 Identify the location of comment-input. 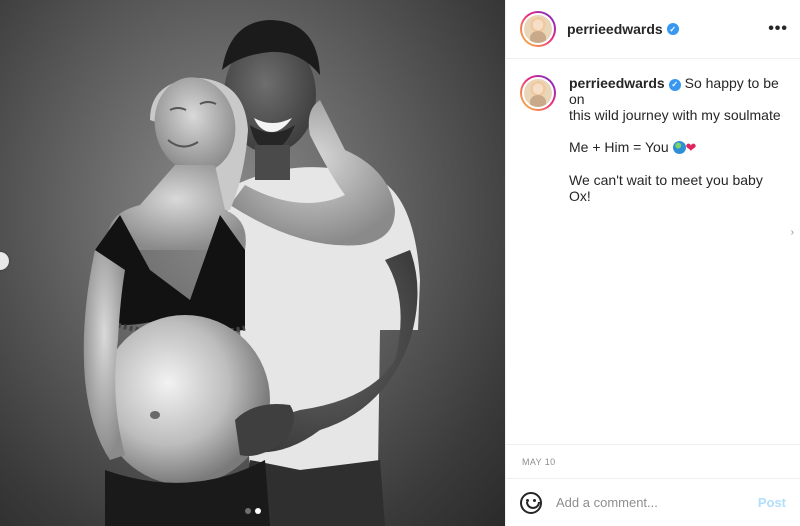
(657, 502).